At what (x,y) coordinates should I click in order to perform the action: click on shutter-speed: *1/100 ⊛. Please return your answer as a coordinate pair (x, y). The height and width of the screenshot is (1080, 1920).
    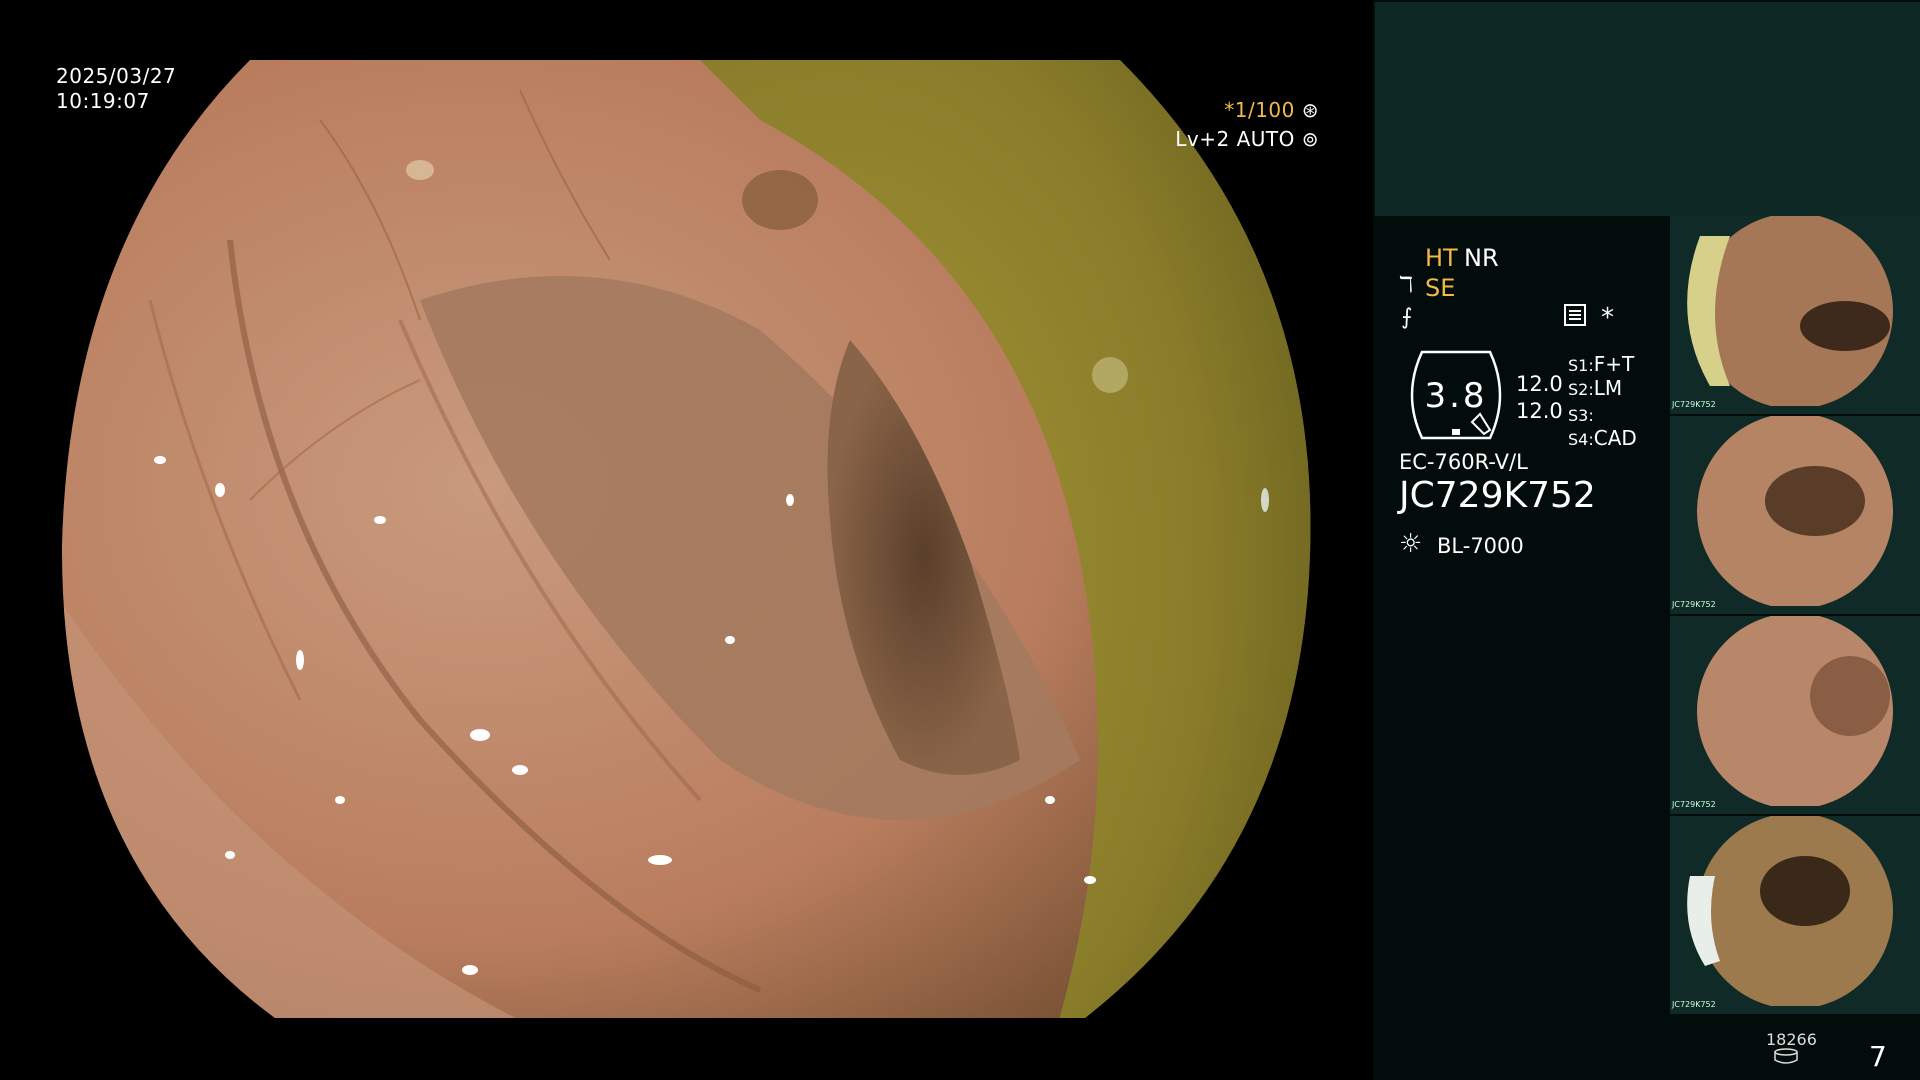
    Looking at the image, I should click on (1218, 110).